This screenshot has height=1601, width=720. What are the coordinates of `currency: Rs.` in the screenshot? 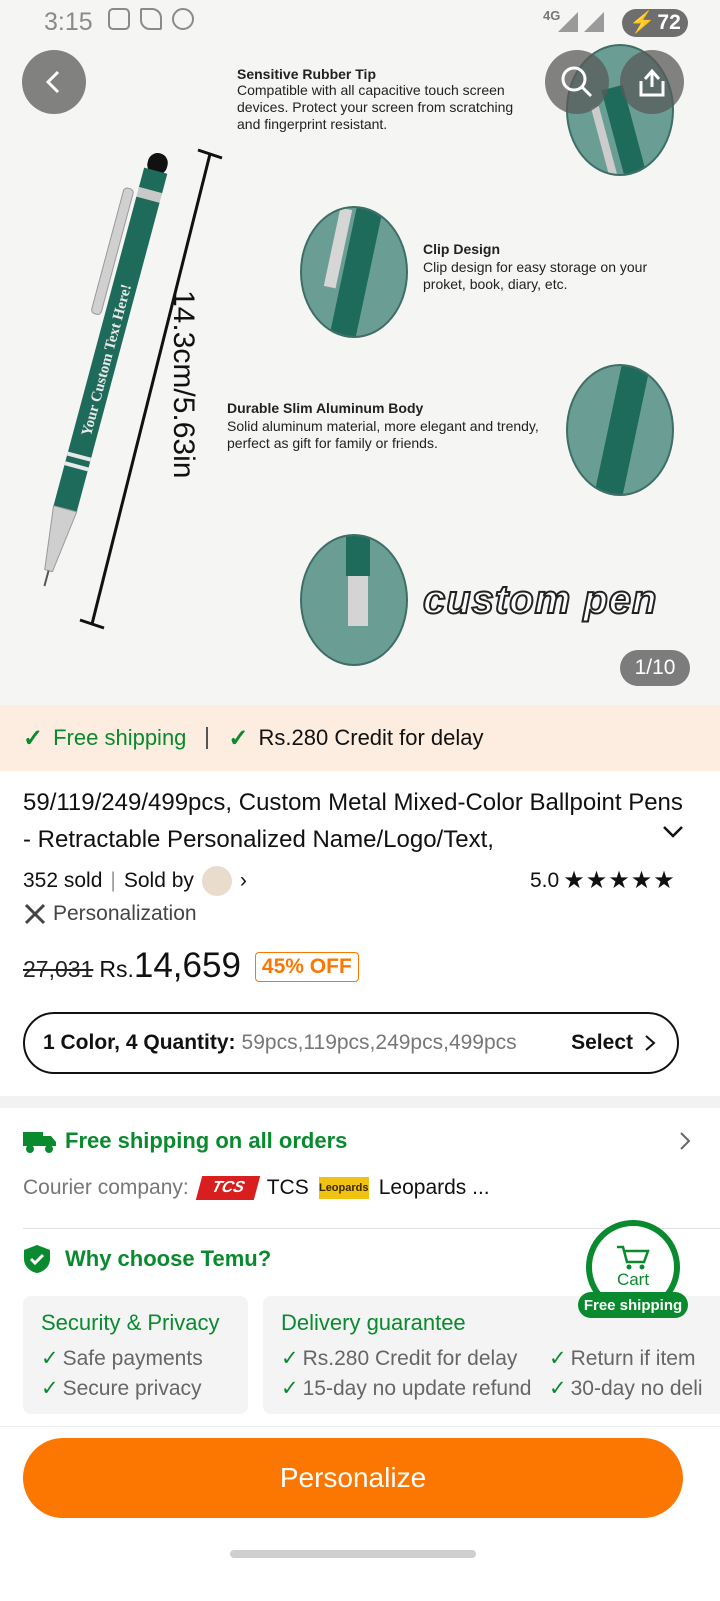 It's located at (116, 969).